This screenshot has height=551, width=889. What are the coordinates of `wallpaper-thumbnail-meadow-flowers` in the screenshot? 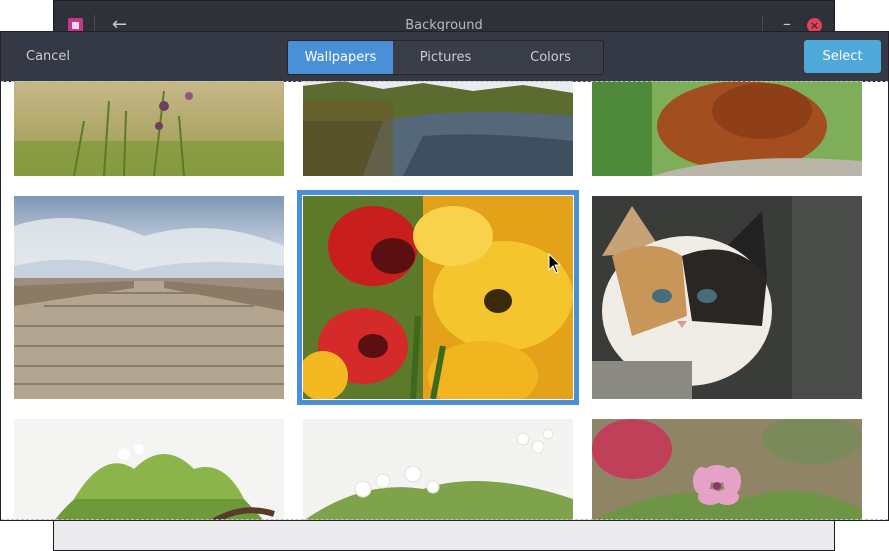 It's located at (149, 128).